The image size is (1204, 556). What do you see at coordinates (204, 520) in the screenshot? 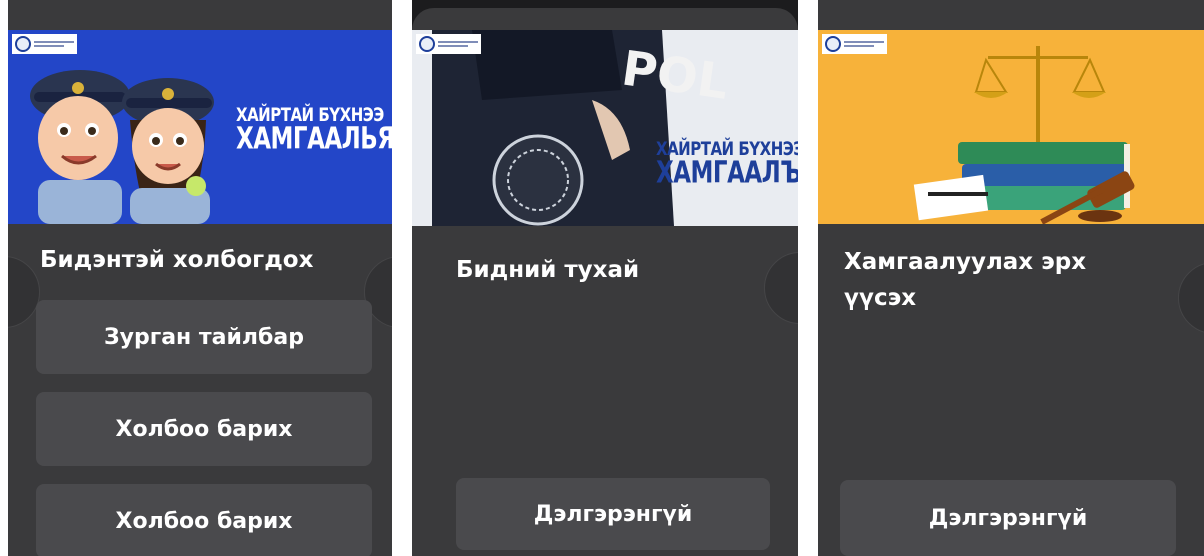
I see `contact-button-2: Холбоо барих` at bounding box center [204, 520].